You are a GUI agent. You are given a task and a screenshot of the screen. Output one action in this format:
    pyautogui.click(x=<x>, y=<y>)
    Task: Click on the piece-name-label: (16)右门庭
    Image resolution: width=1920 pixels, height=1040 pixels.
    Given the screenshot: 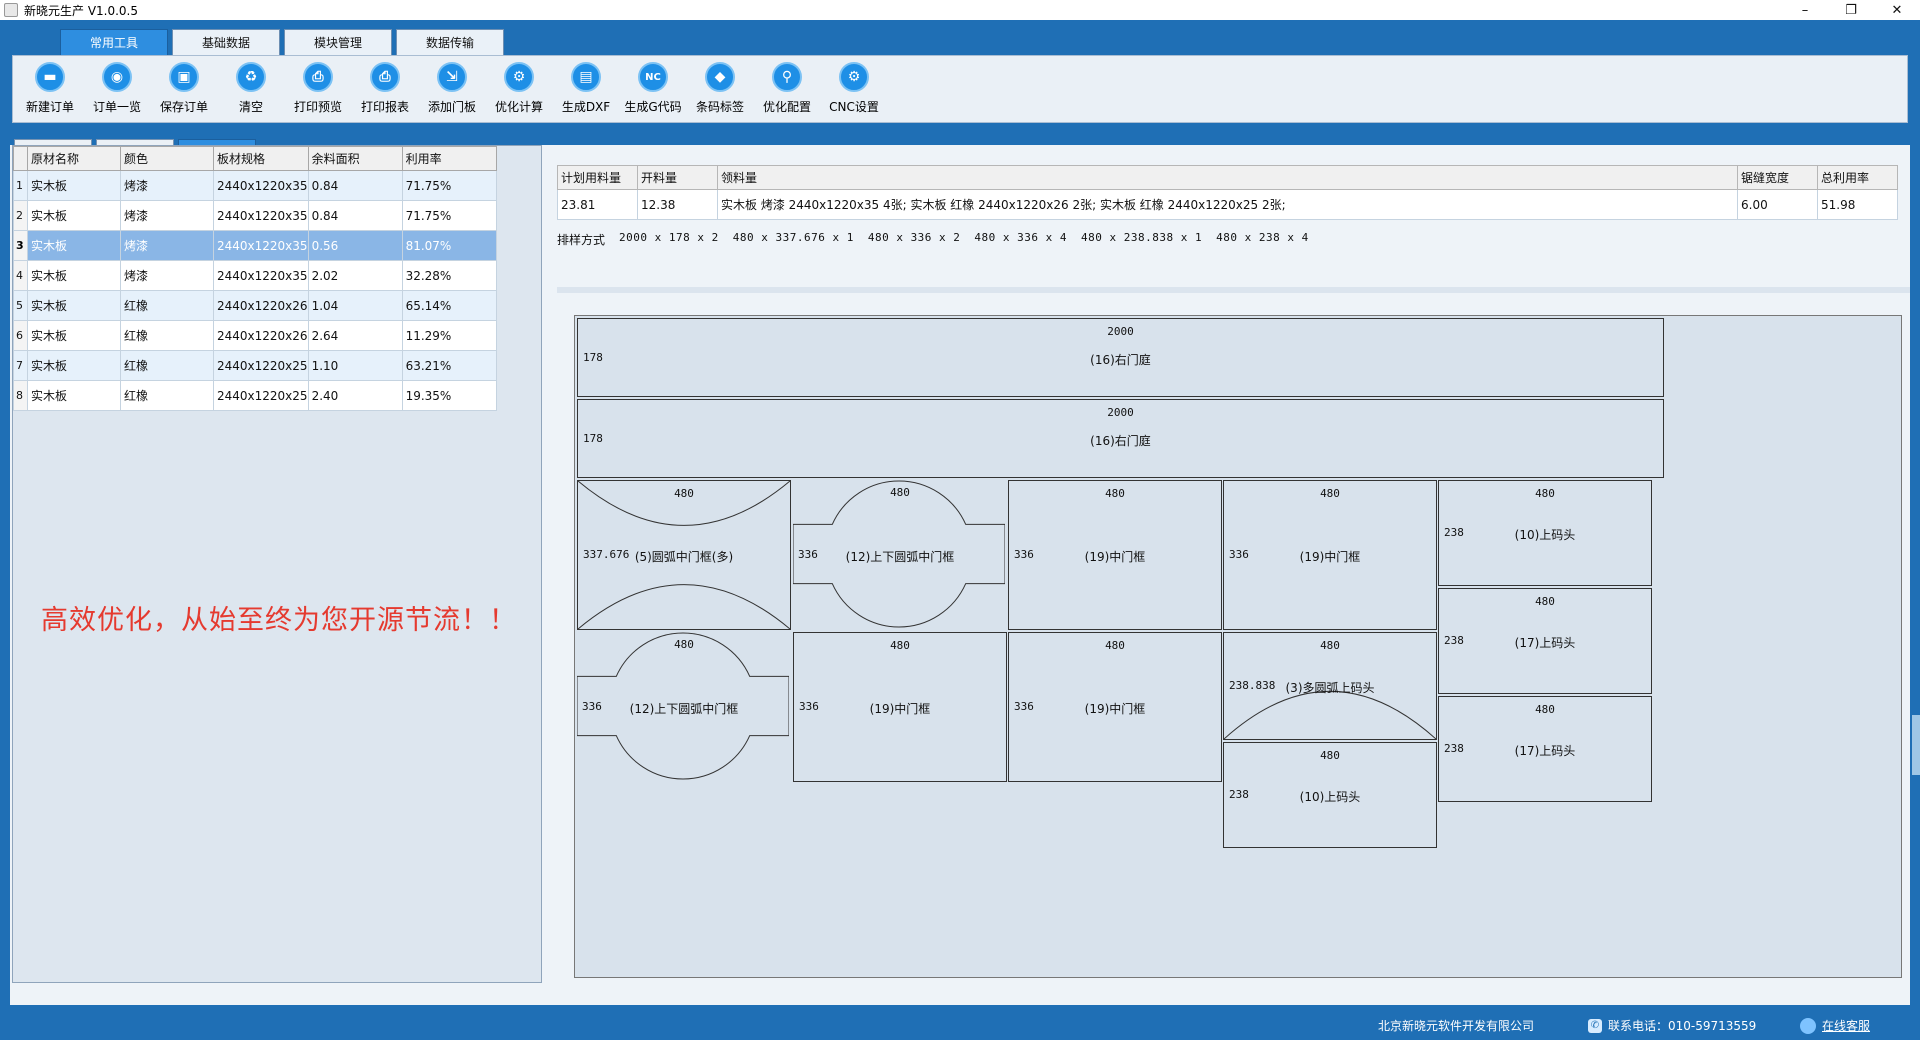 What is the action you would take?
    pyautogui.click(x=1120, y=440)
    